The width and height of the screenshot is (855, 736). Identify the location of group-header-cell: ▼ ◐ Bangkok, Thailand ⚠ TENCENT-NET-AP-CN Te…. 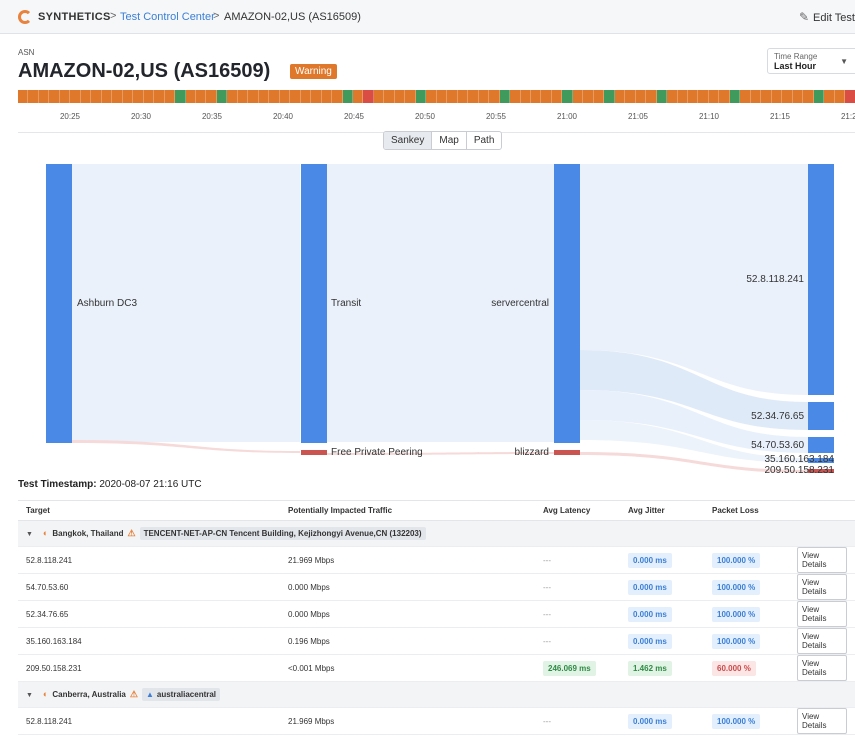
(436, 533).